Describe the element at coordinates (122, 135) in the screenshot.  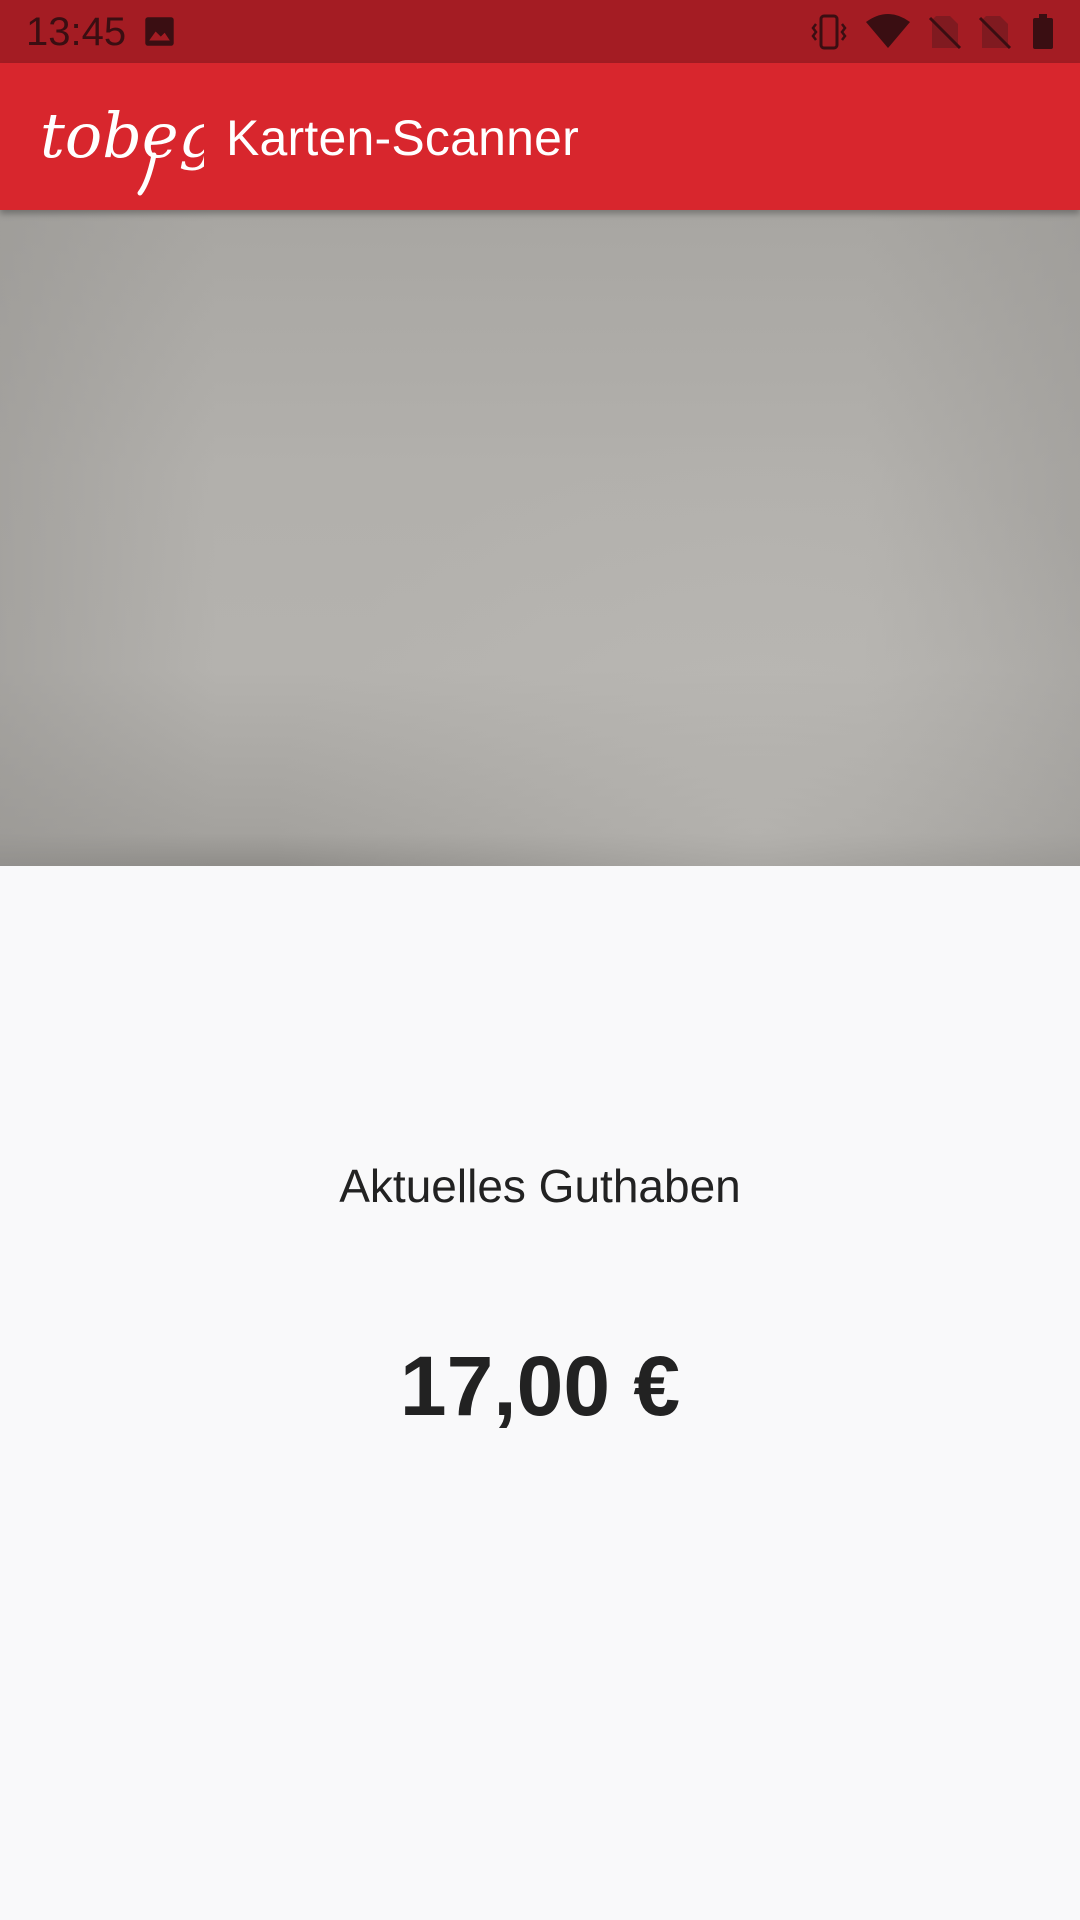
I see `logo-text: tobego` at that location.